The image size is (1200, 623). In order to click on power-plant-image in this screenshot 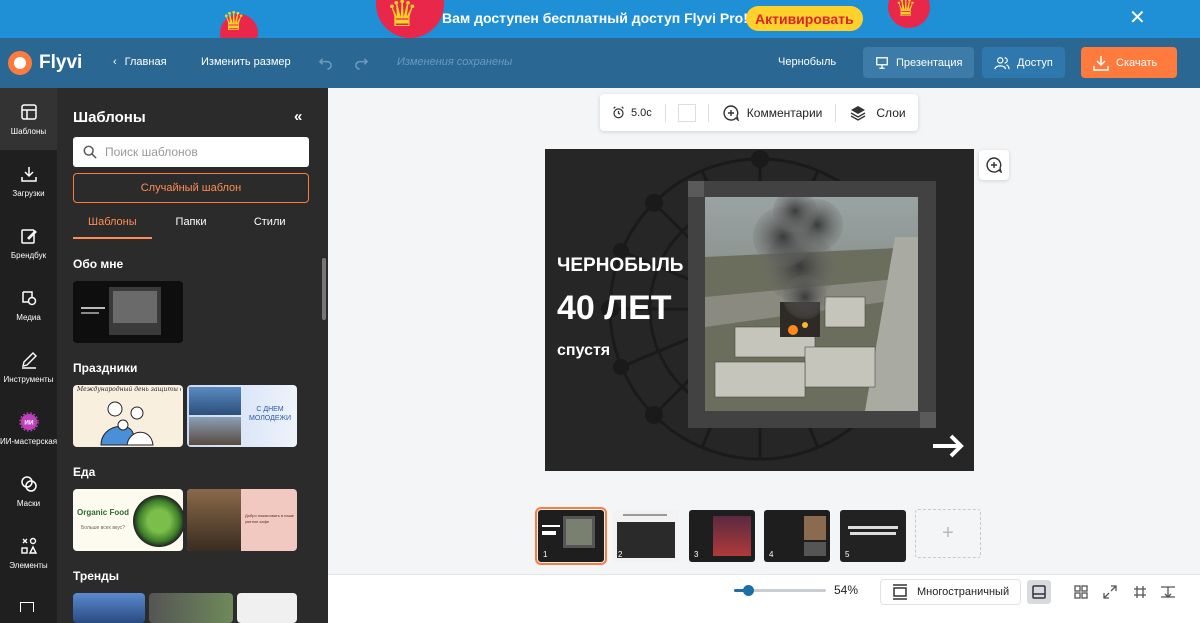, I will do `click(811, 304)`.